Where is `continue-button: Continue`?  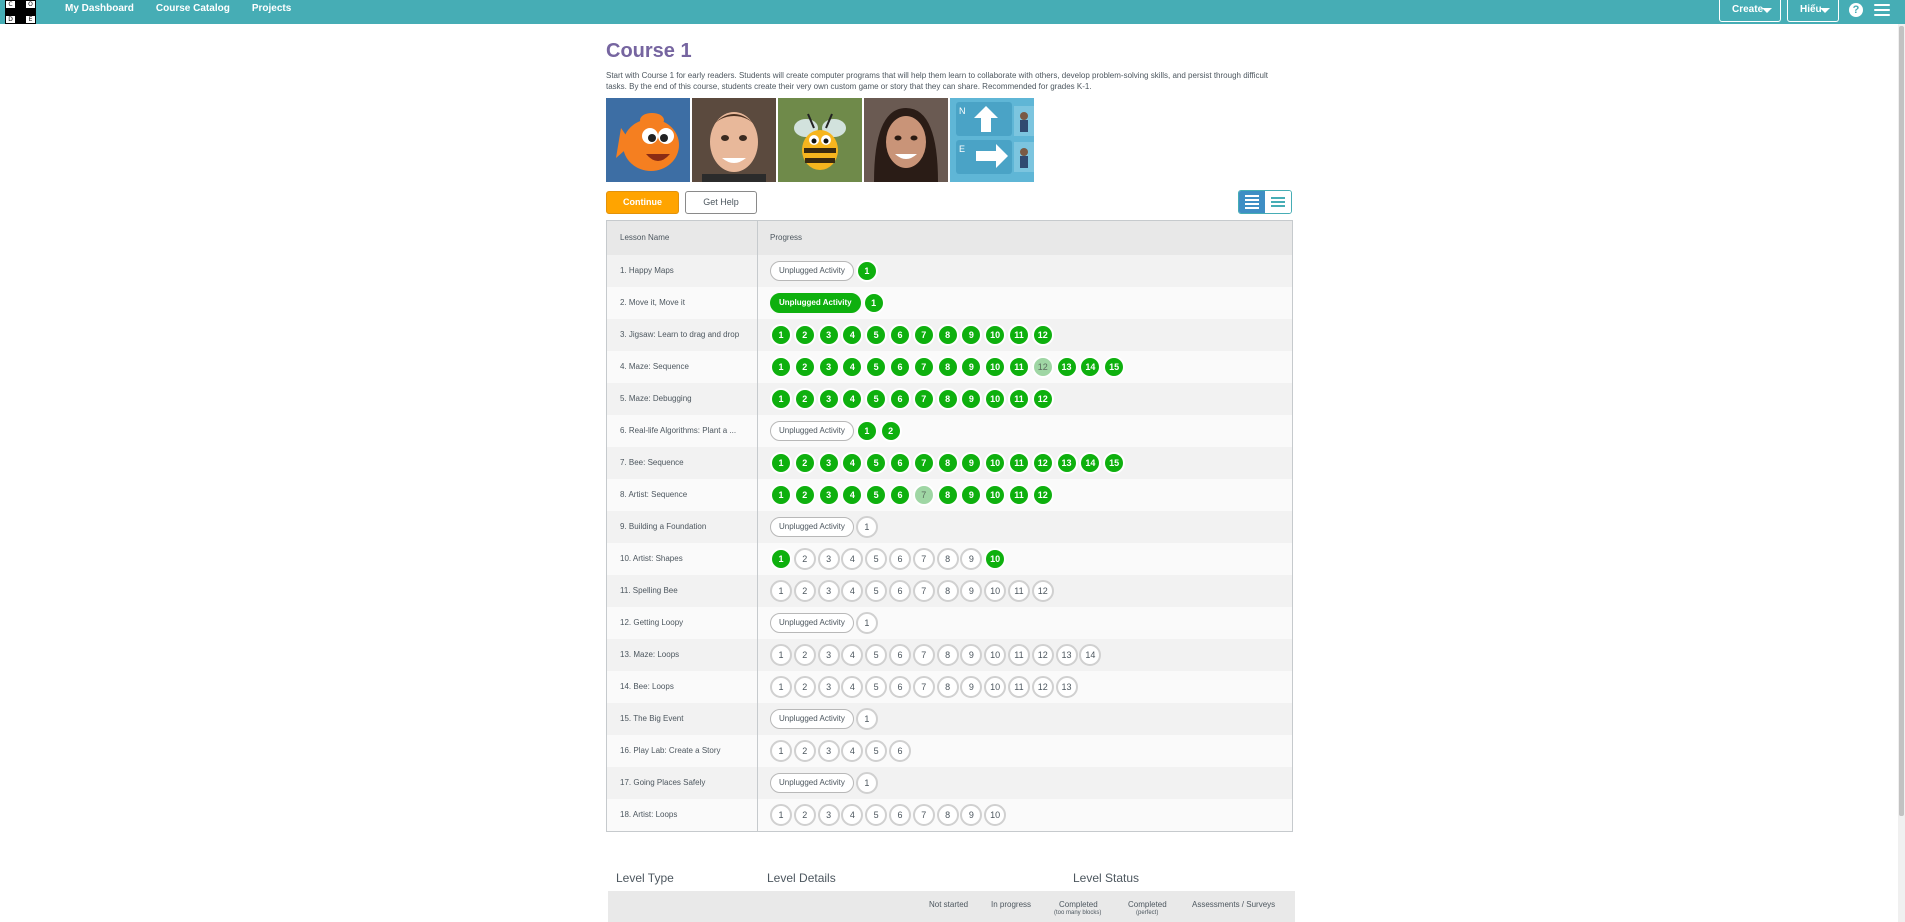 continue-button: Continue is located at coordinates (642, 202).